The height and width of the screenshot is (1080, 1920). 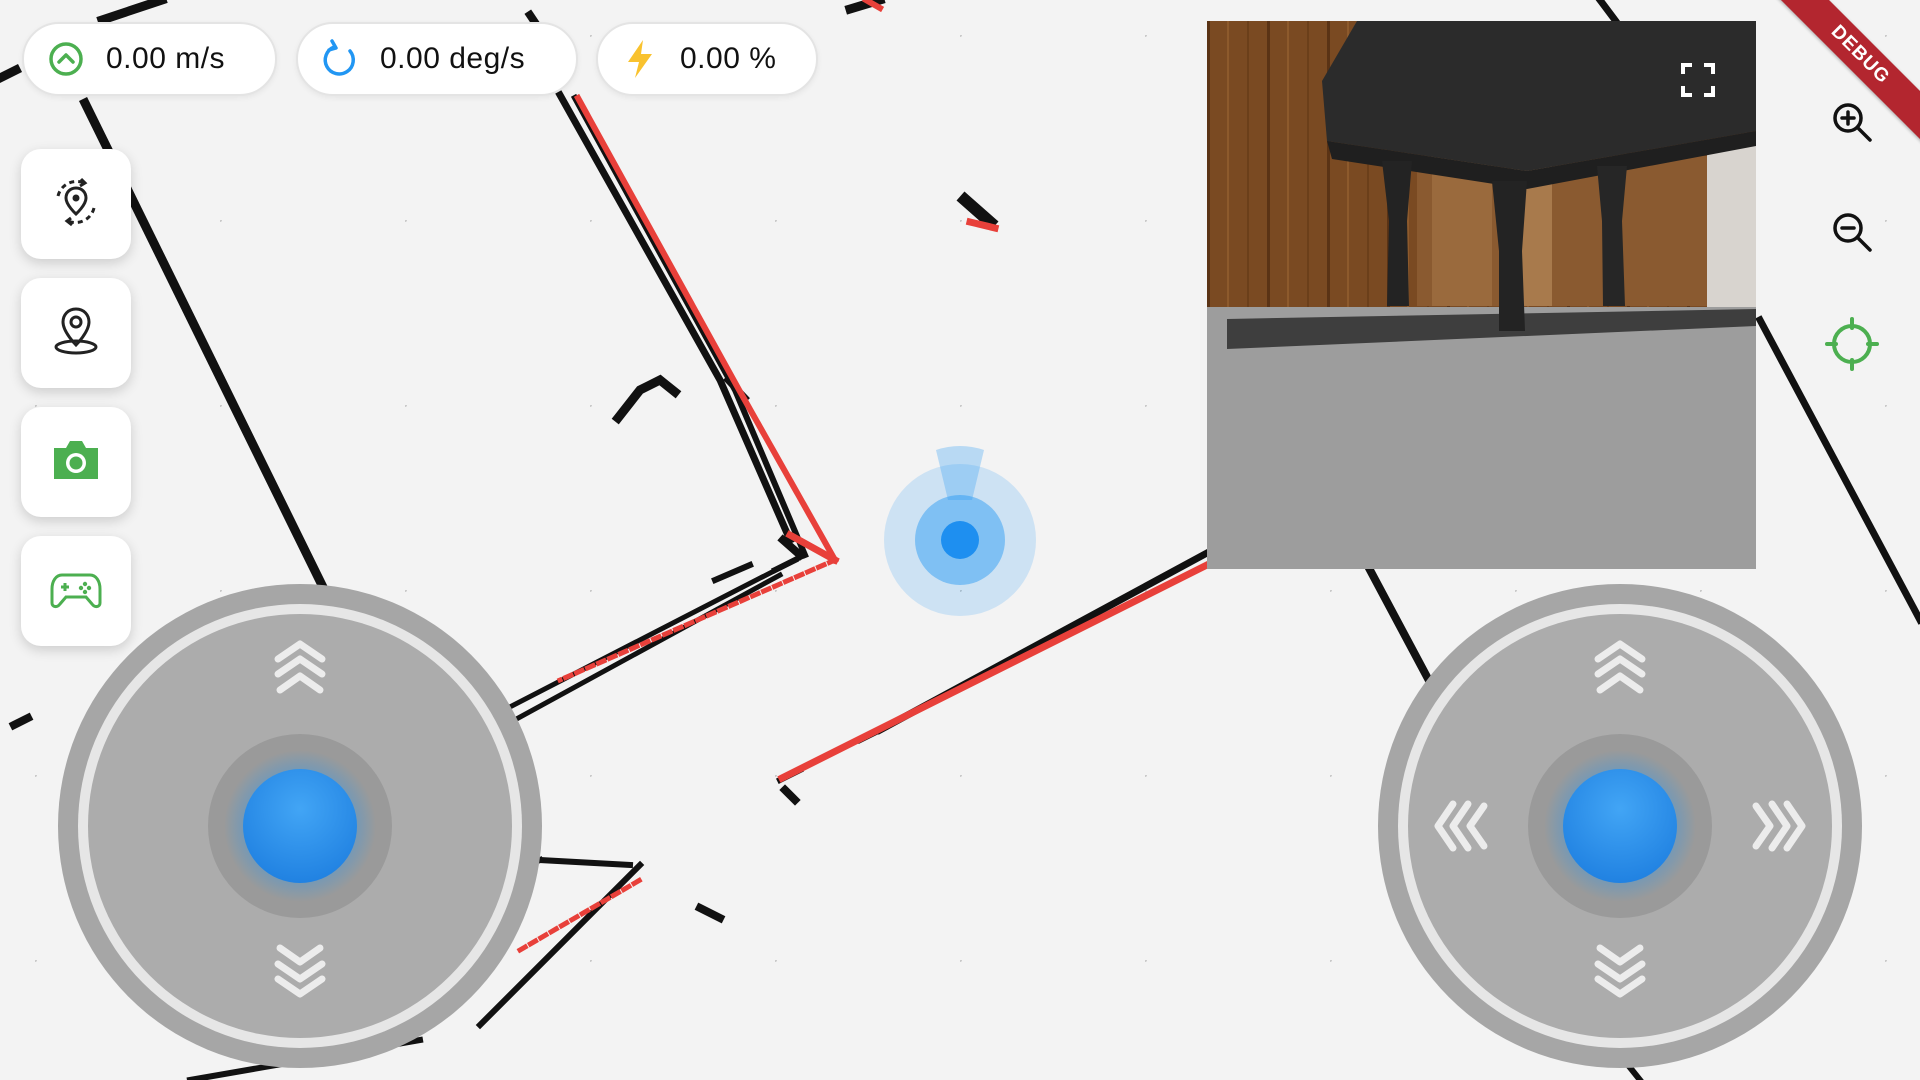 I want to click on location-pin-icon, so click(x=76, y=333).